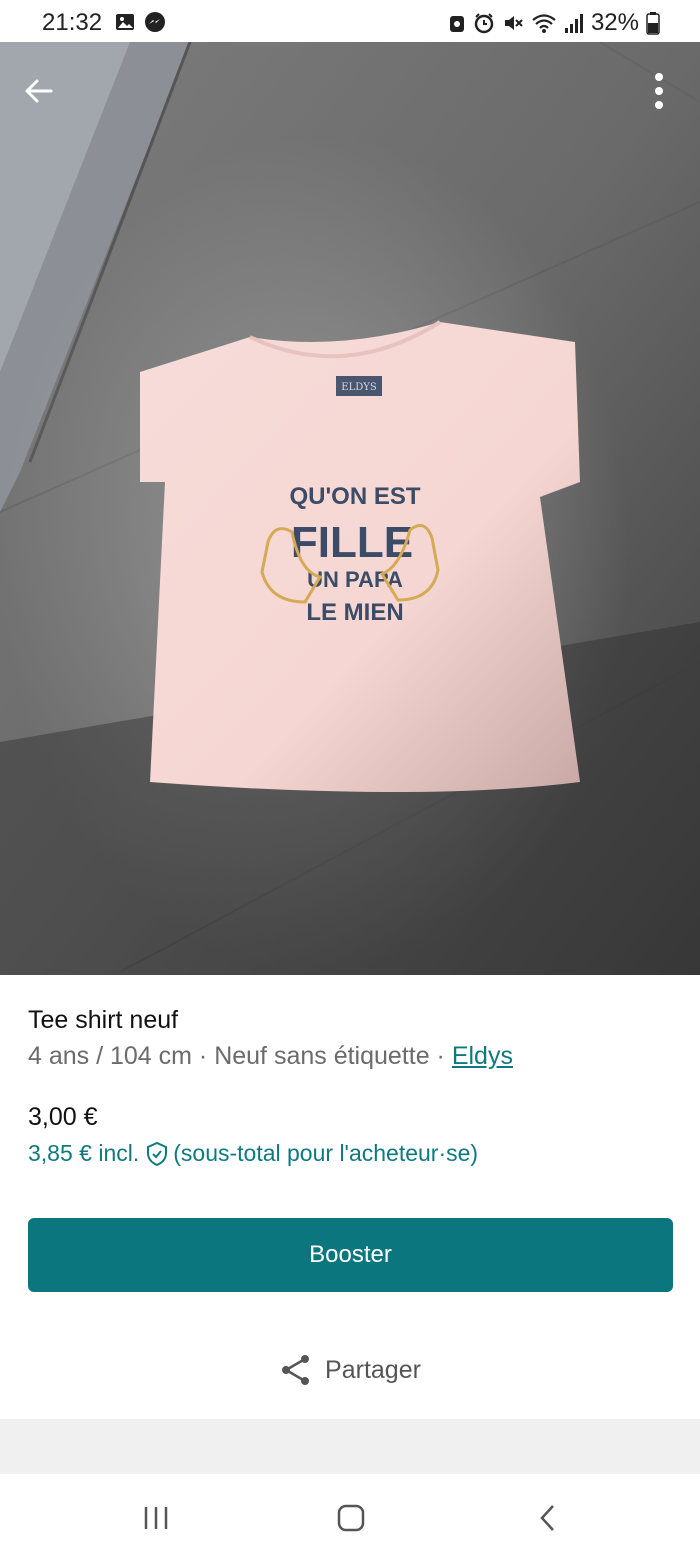  What do you see at coordinates (484, 23) in the screenshot?
I see `alarm-icon` at bounding box center [484, 23].